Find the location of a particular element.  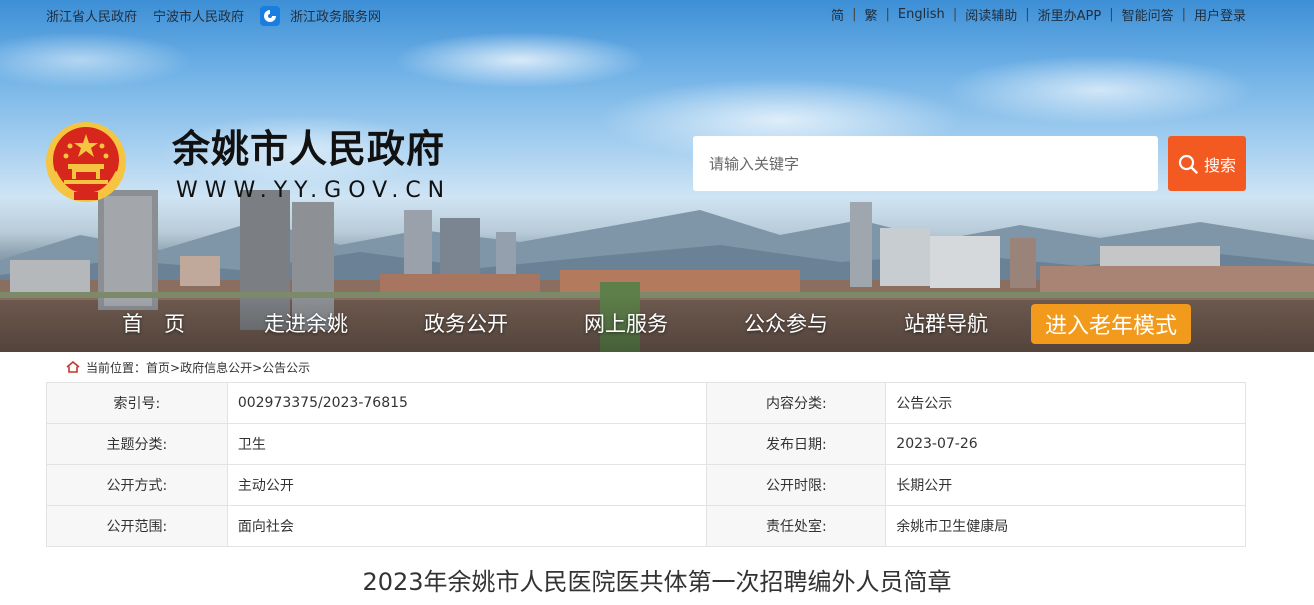

link-smart-qa: 智能问答 is located at coordinates (1148, 14).